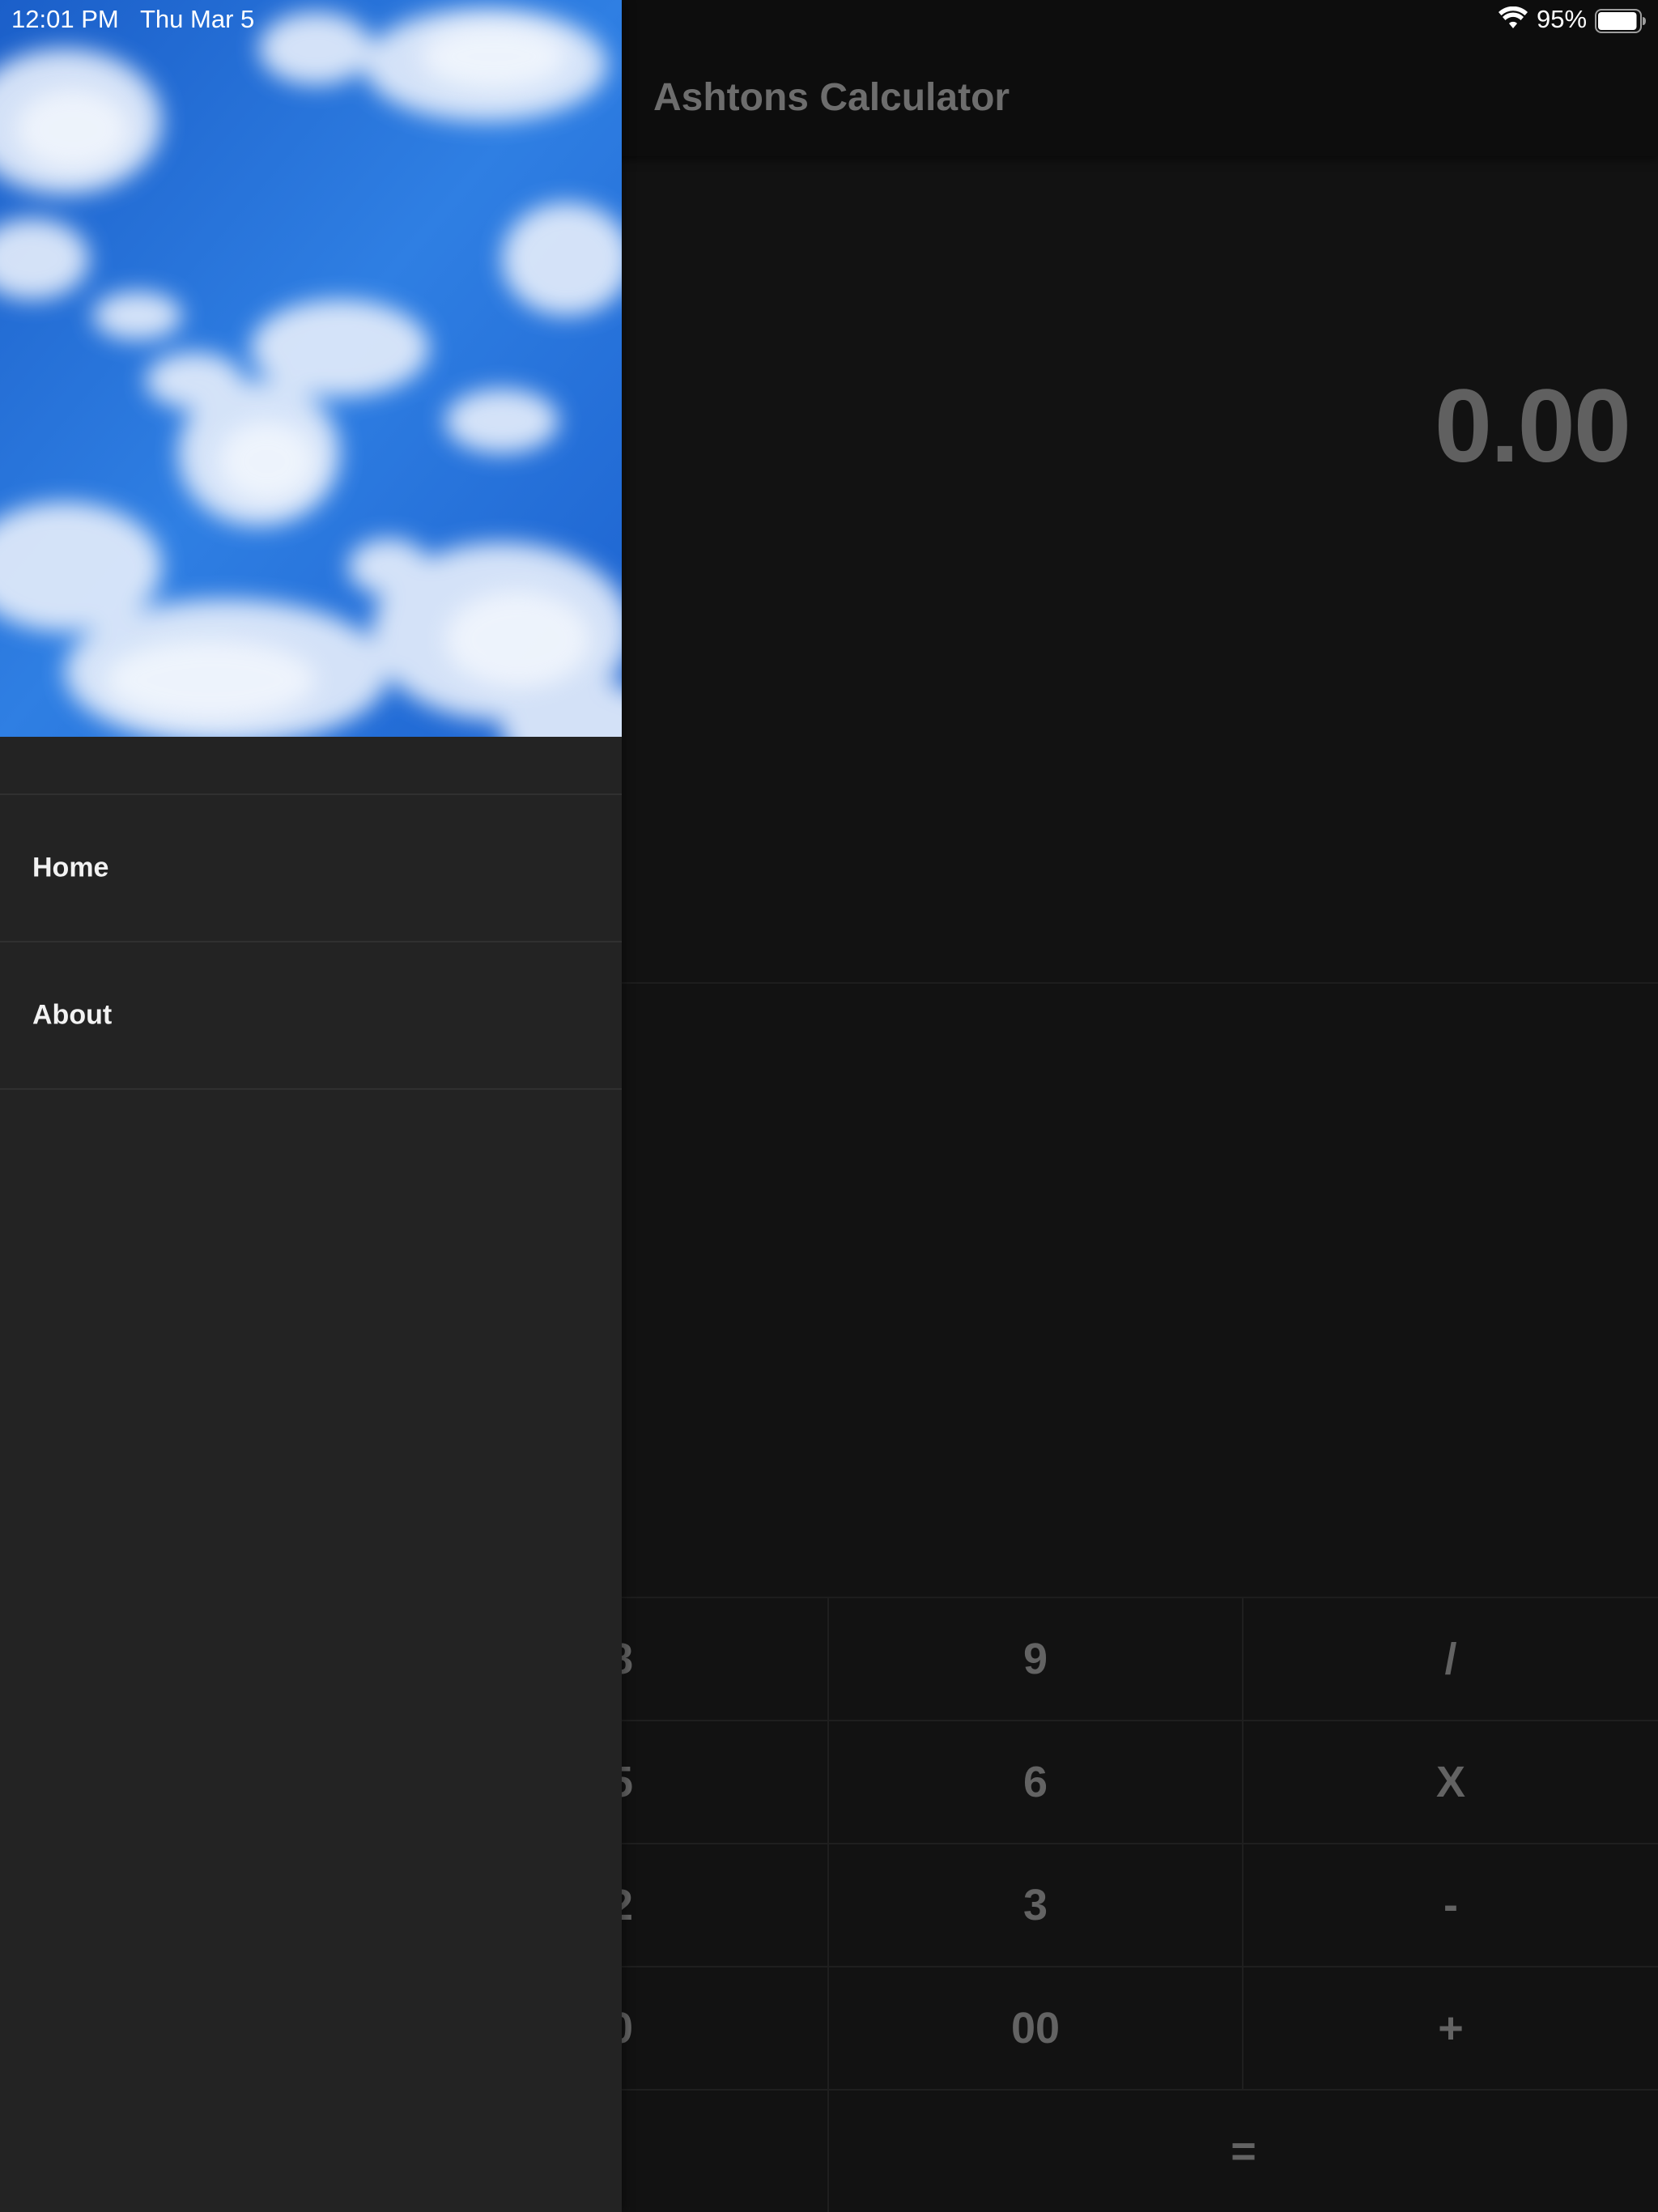  I want to click on drawer-item-about: About, so click(311, 1015).